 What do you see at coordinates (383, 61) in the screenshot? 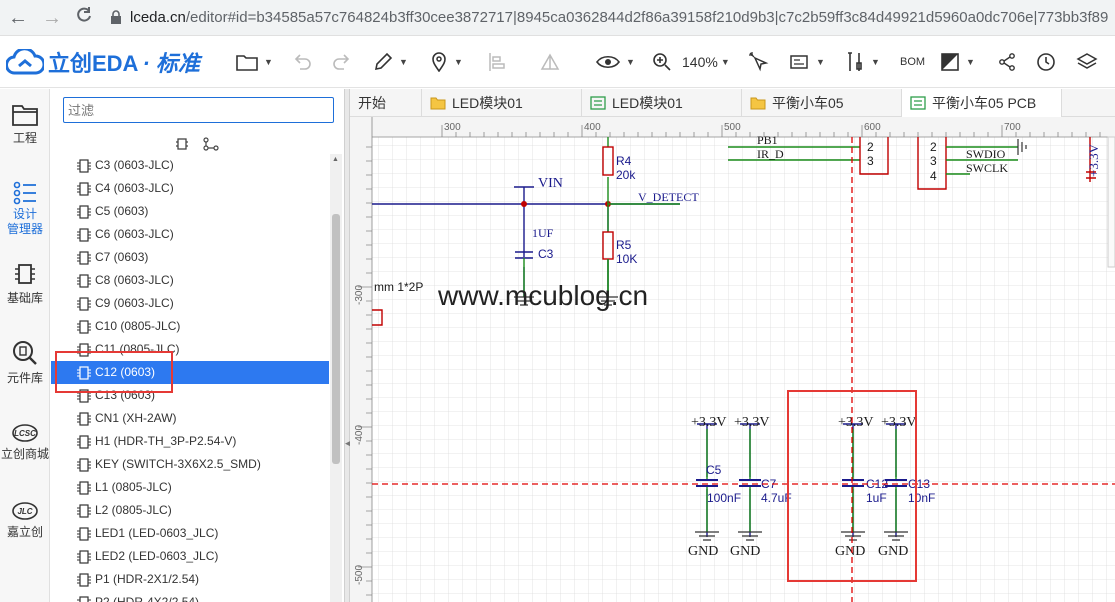
I see `pencil-icon` at bounding box center [383, 61].